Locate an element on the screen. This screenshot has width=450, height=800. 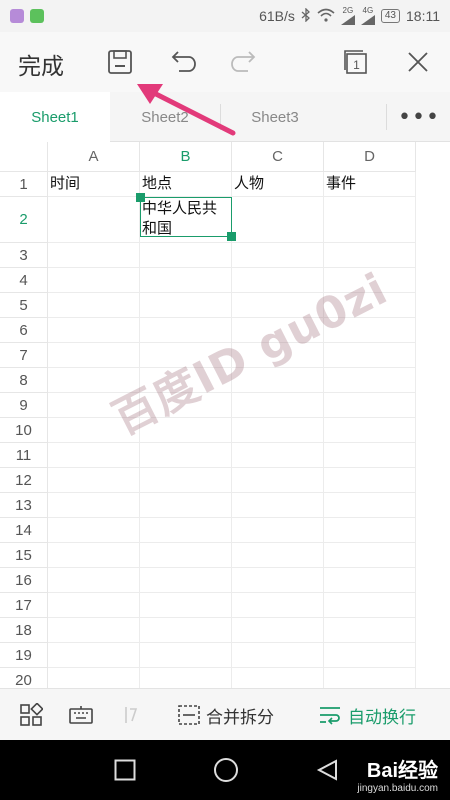
row-header-18: 18 is located at coordinates (24, 630).